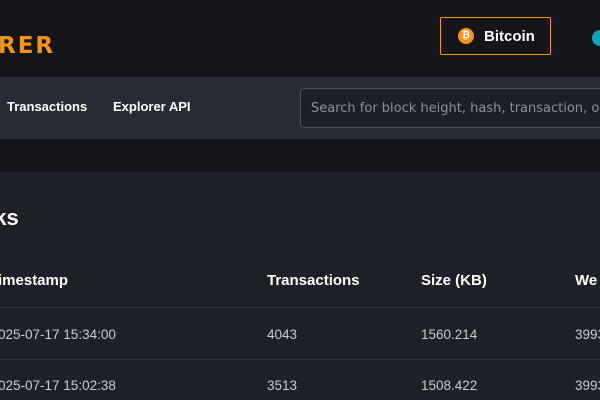 The image size is (600, 400). I want to click on column-header-transactions: Transactions, so click(313, 280).